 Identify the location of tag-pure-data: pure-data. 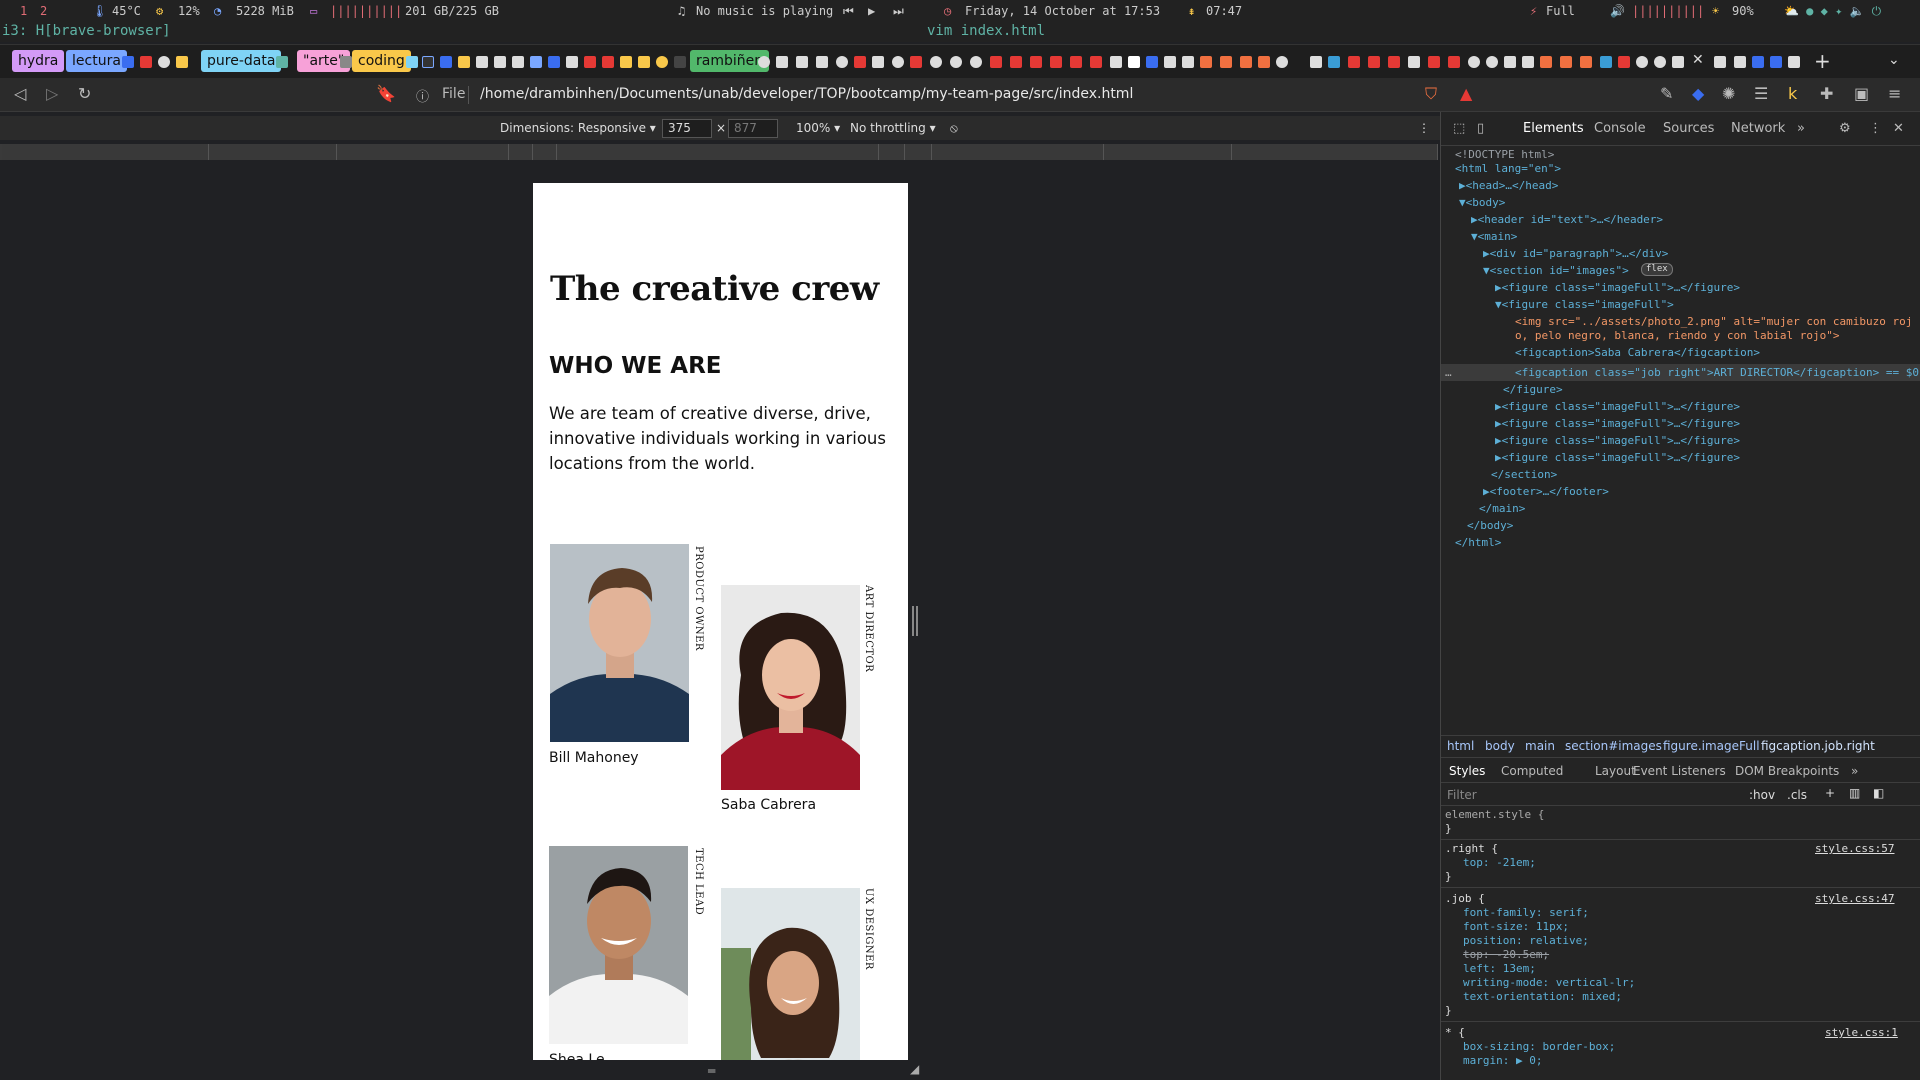
(241, 61).